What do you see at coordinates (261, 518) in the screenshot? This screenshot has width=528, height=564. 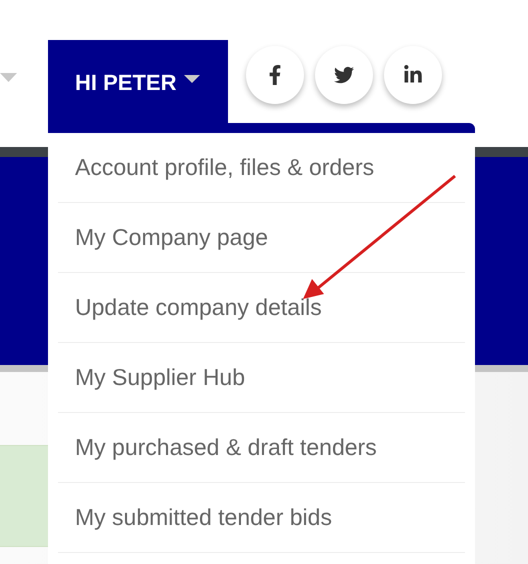 I see `menu-item: My submitted tender bids` at bounding box center [261, 518].